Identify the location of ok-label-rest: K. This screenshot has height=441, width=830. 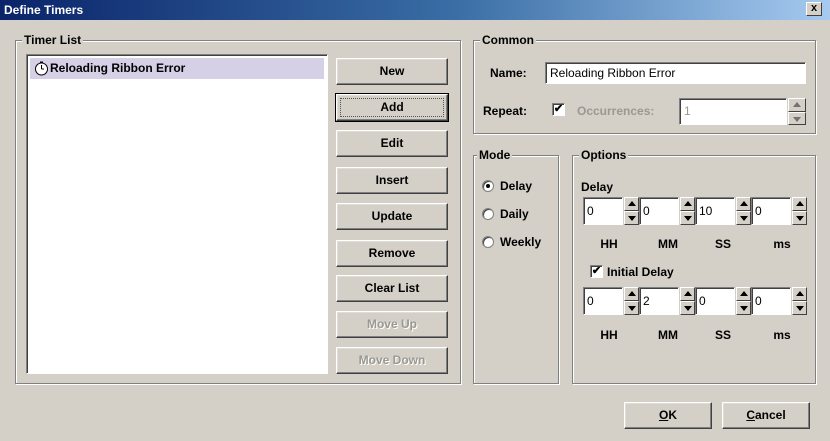
(672, 415).